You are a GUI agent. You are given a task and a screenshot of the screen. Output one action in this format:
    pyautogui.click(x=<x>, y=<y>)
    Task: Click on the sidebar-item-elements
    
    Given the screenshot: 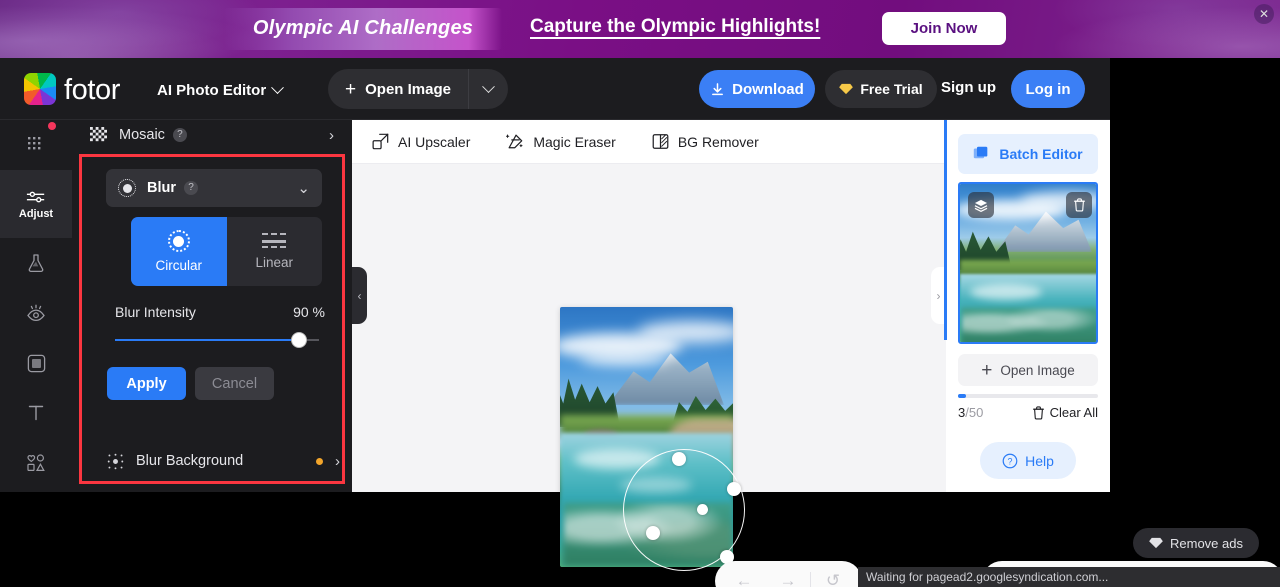 What is the action you would take?
    pyautogui.click(x=36, y=463)
    